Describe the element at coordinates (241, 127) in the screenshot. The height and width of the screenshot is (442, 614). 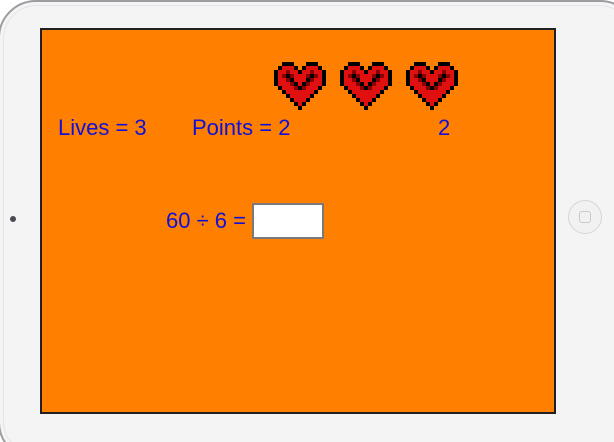
I see `points-label: Points = 2` at that location.